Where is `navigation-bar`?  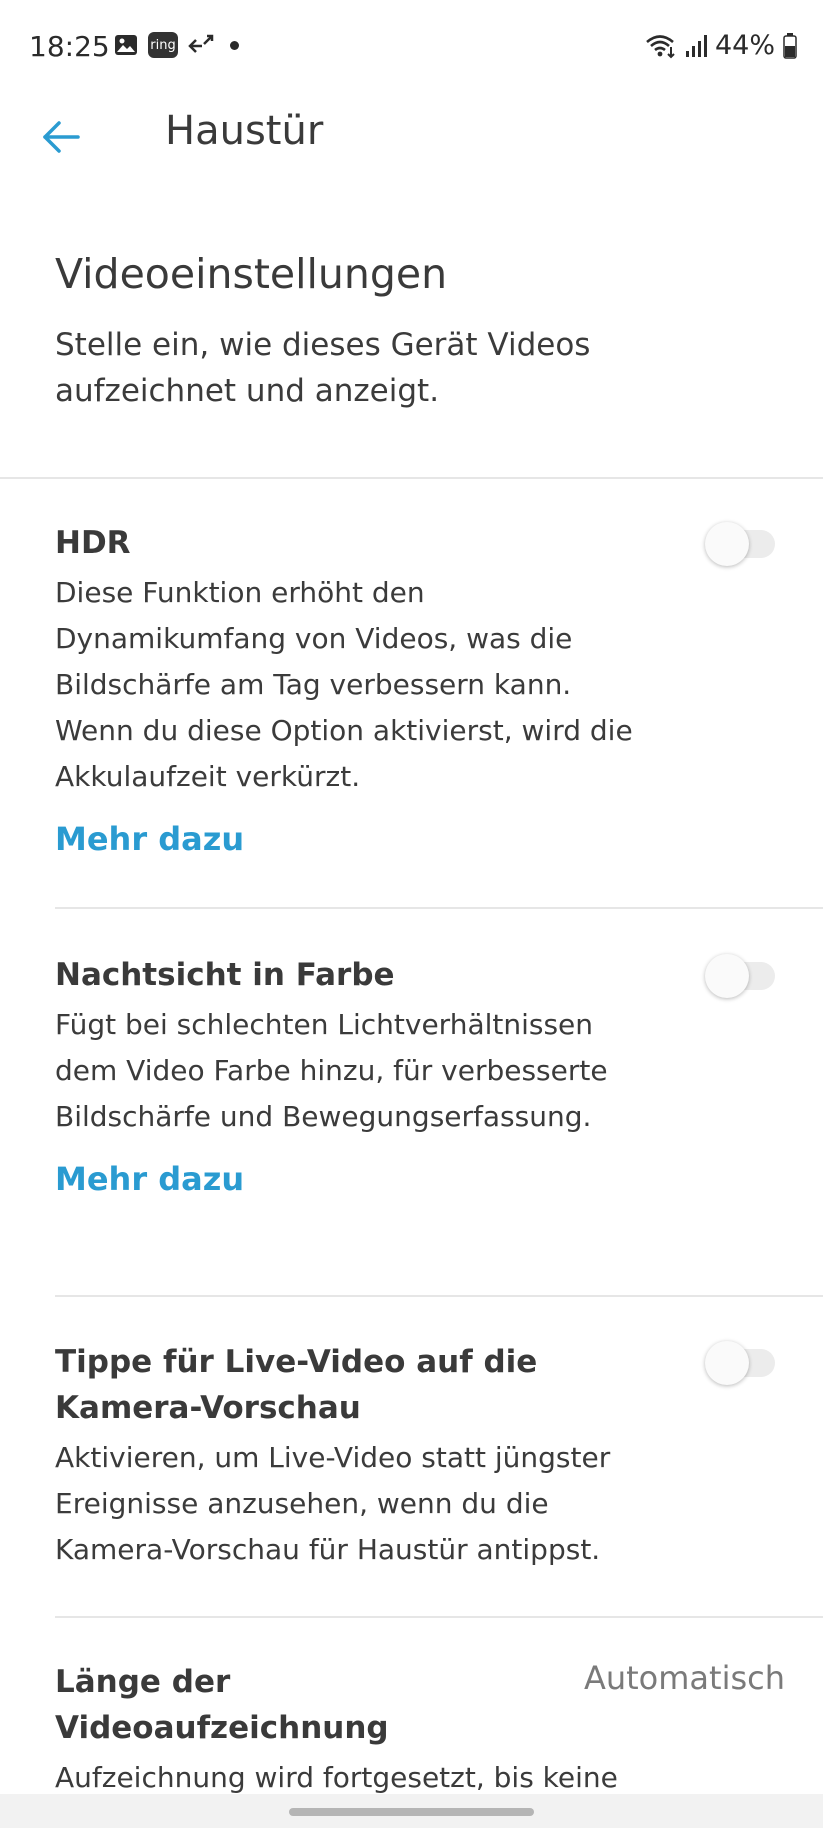
navigation-bar is located at coordinates (411, 1811).